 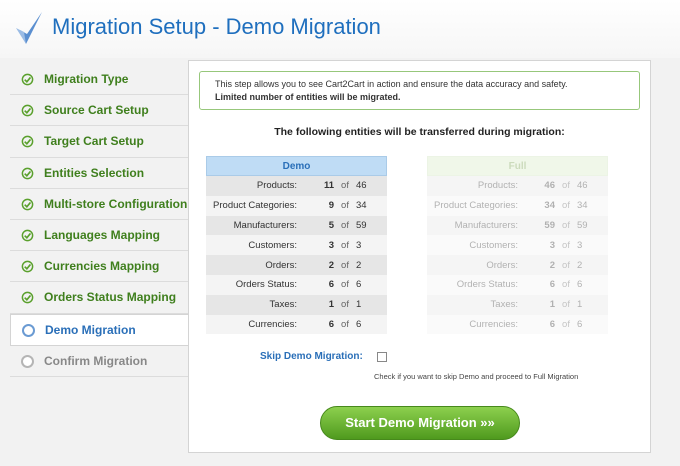 I want to click on table-row: Product Categories: 9 of 34, so click(x=296, y=205).